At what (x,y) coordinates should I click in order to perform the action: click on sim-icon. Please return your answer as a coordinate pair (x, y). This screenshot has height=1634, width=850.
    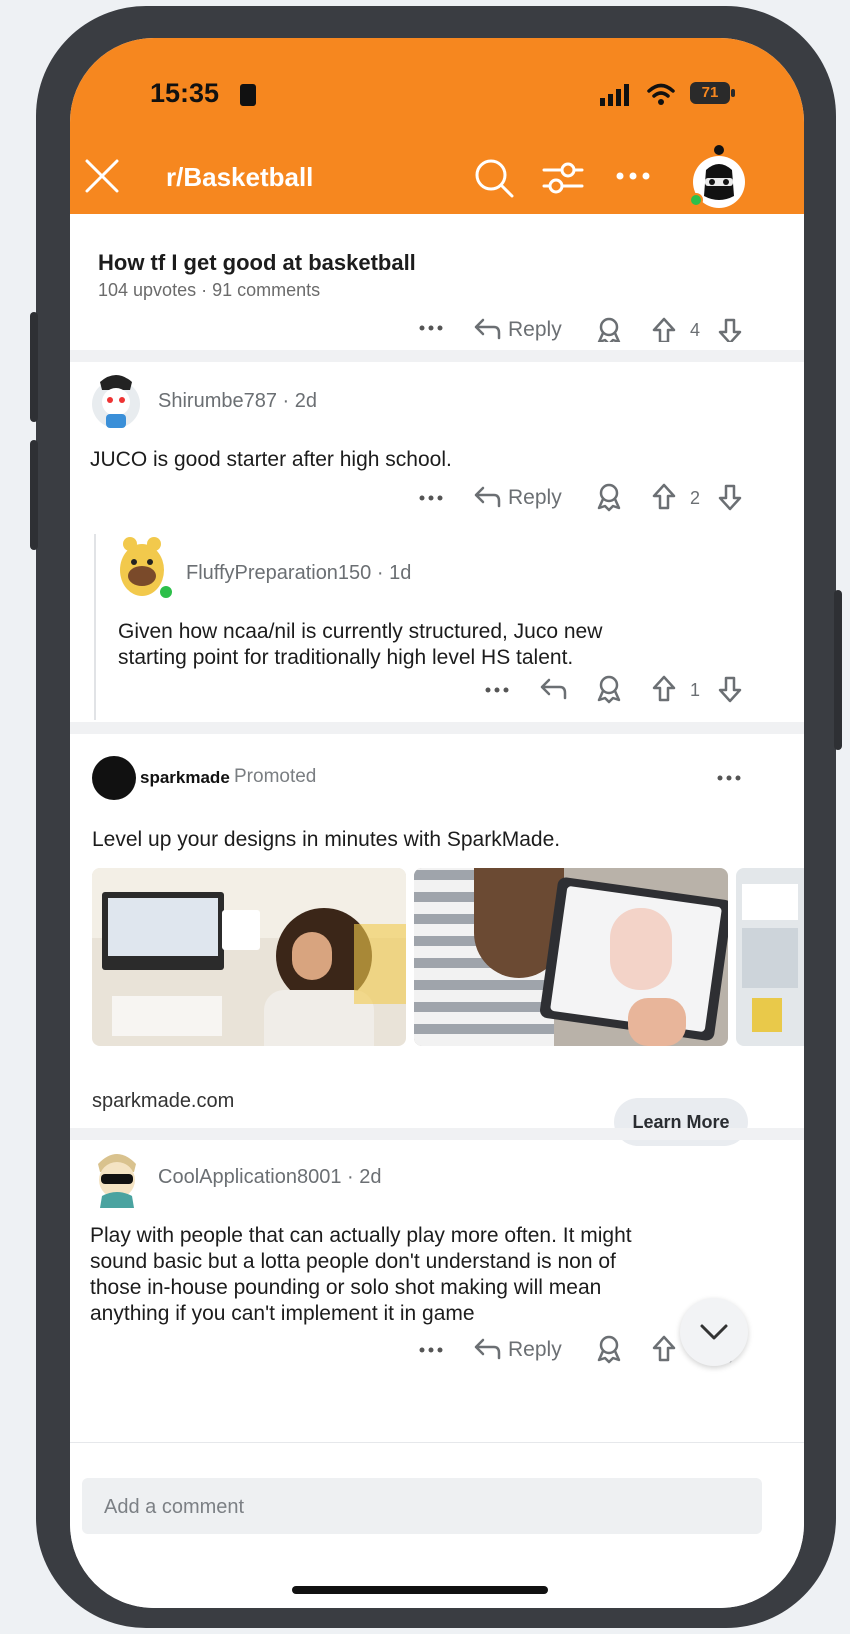
    Looking at the image, I should click on (248, 95).